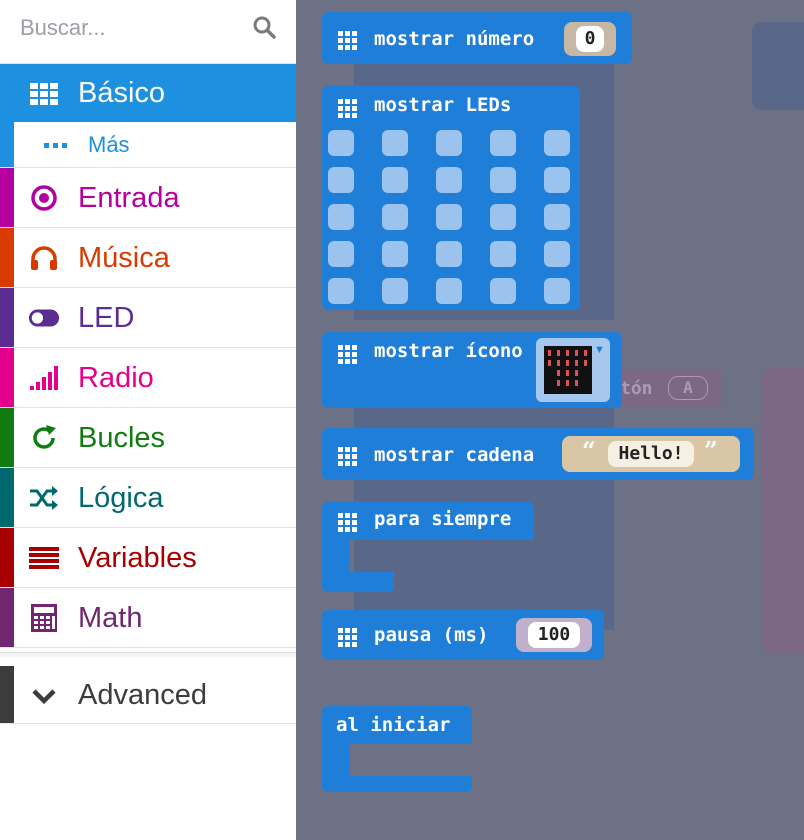 The width and height of the screenshot is (804, 840). I want to click on block-label: al iniciar, so click(393, 725).